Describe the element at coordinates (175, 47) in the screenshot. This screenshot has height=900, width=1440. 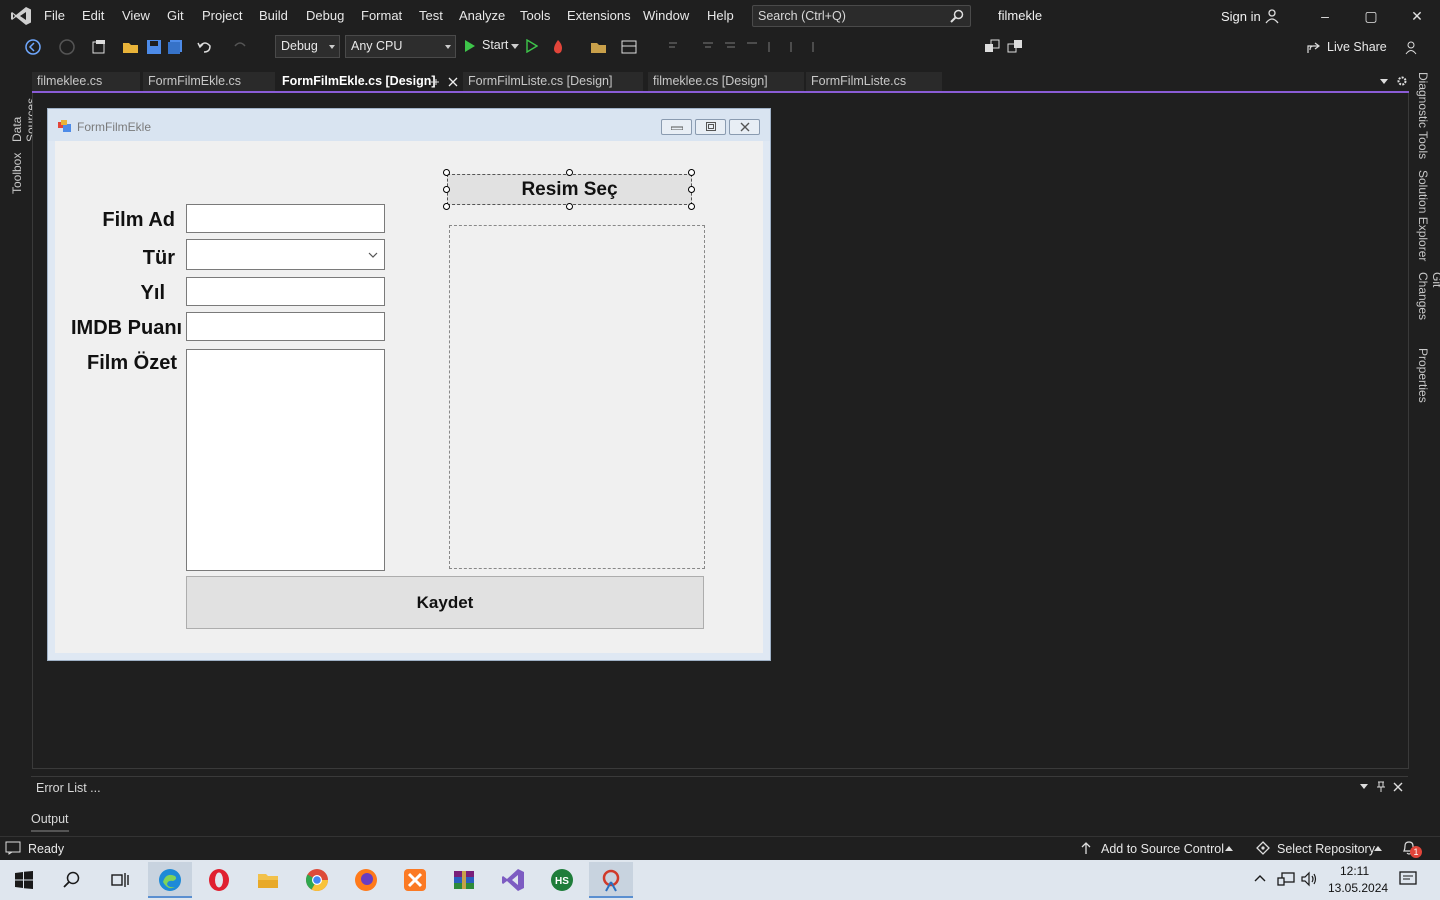
I see `save-all-icon` at that location.